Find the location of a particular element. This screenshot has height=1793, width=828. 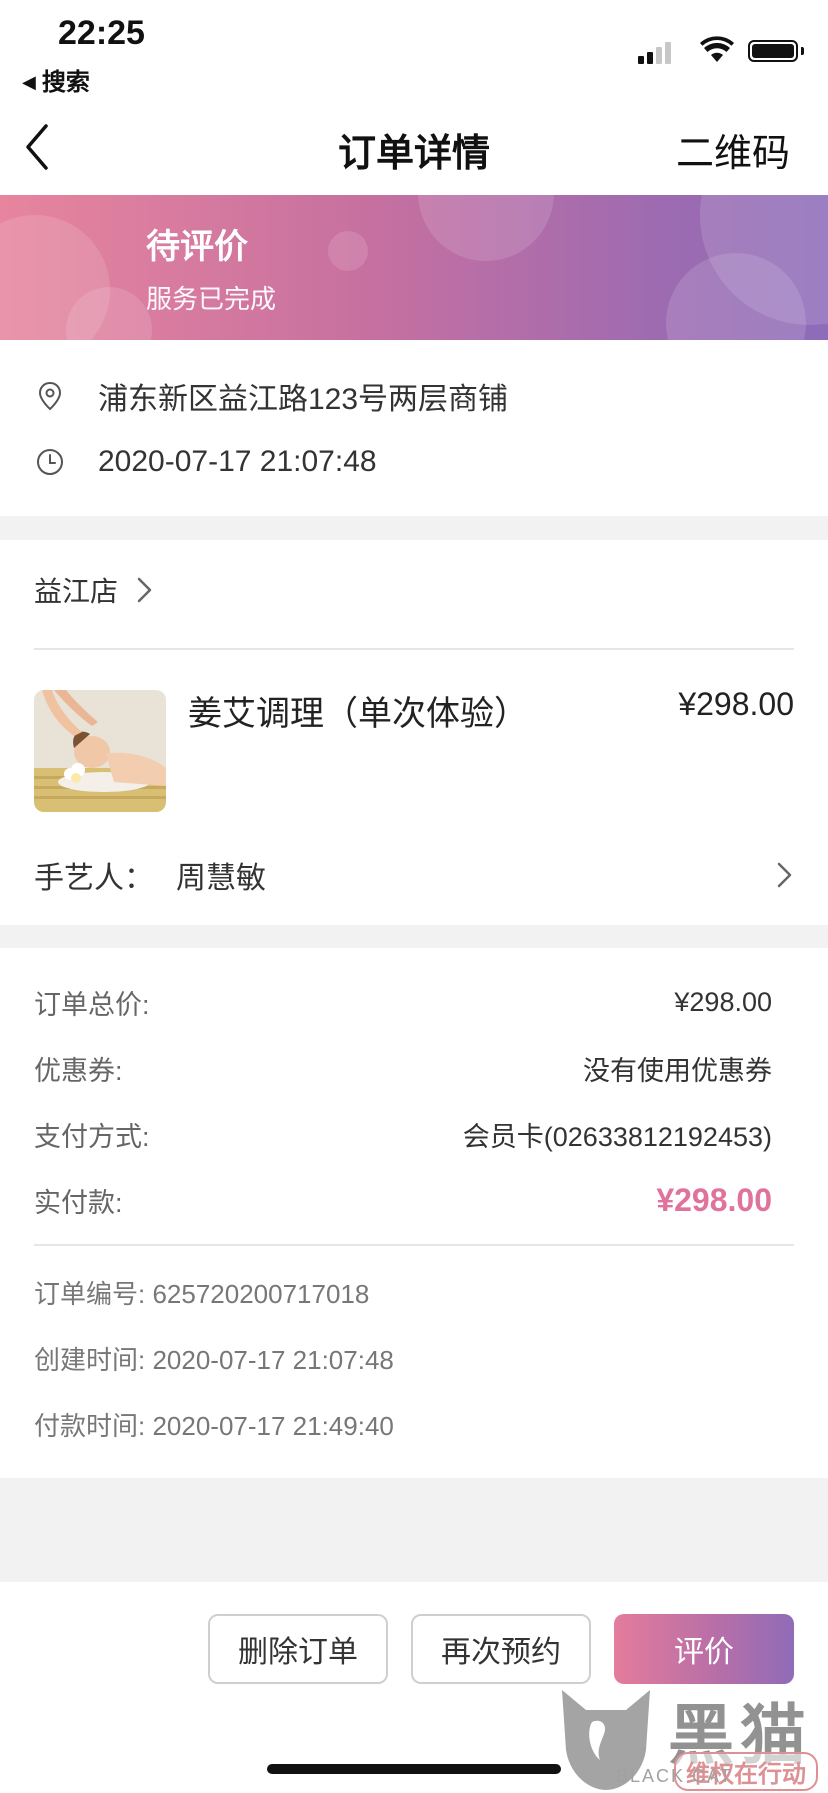

coupon-label: 优惠券: is located at coordinates (78, 1070).